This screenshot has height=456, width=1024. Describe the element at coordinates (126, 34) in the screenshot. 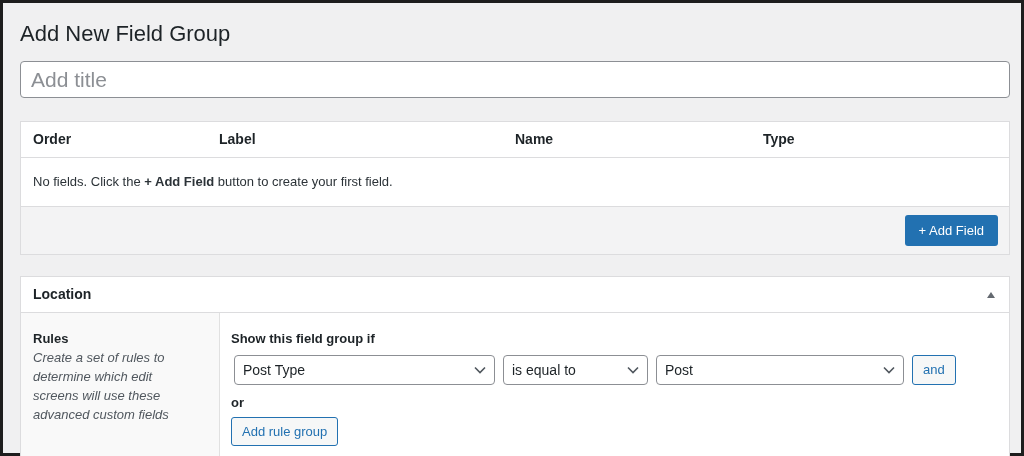

I see `page-title: Add New Field Group` at that location.